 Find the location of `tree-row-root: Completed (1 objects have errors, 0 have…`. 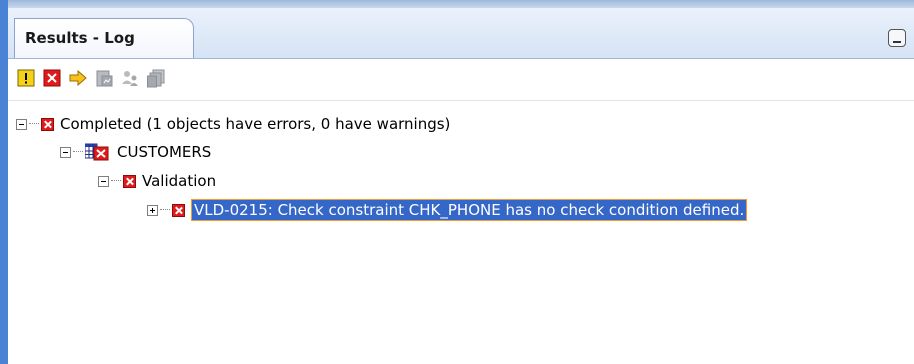

tree-row-root: Completed (1 objects have errors, 0 have… is located at coordinates (233, 124).